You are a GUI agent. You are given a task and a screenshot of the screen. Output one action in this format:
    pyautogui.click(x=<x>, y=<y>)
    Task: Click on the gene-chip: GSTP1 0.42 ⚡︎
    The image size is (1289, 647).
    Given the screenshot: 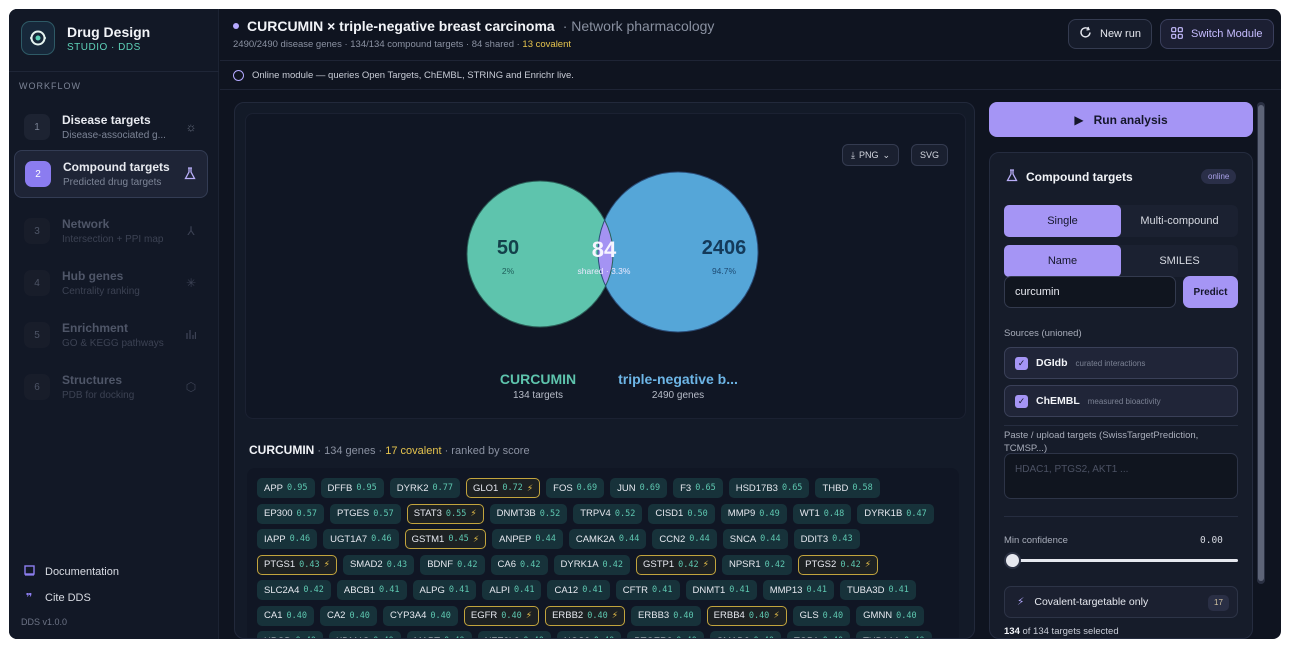 What is the action you would take?
    pyautogui.click(x=676, y=564)
    